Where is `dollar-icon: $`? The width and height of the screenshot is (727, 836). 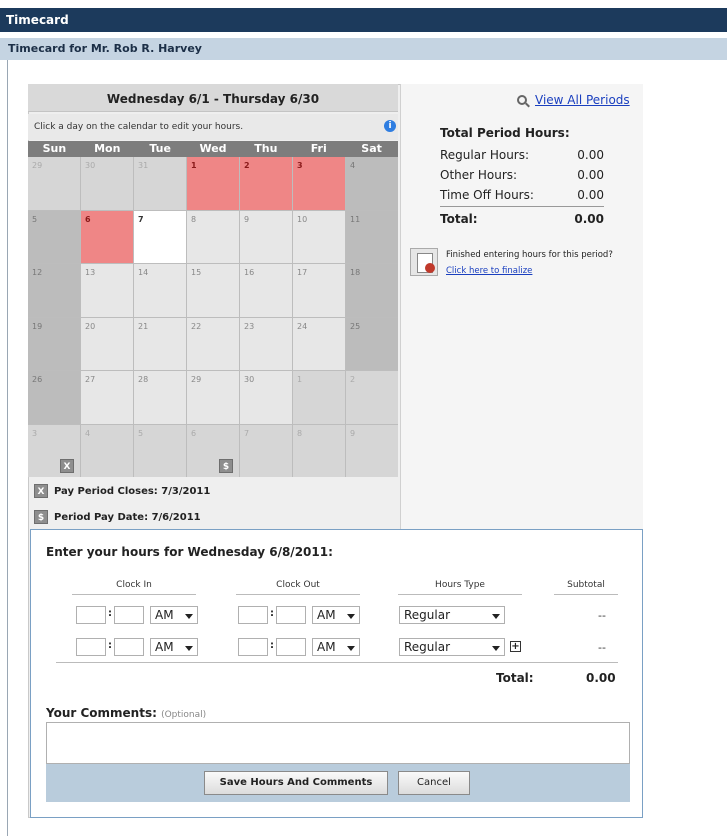
dollar-icon: $ is located at coordinates (41, 517).